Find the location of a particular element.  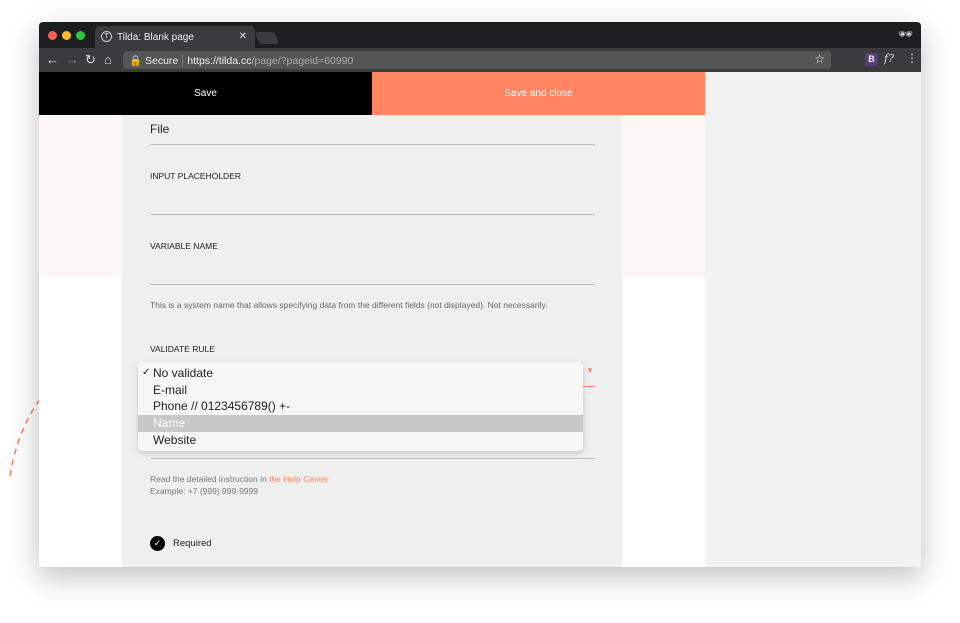

secure-label: Secure is located at coordinates (162, 61).